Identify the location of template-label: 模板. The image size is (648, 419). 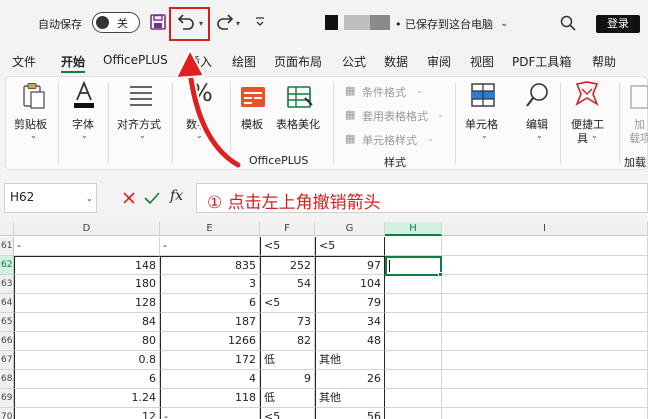
(252, 124).